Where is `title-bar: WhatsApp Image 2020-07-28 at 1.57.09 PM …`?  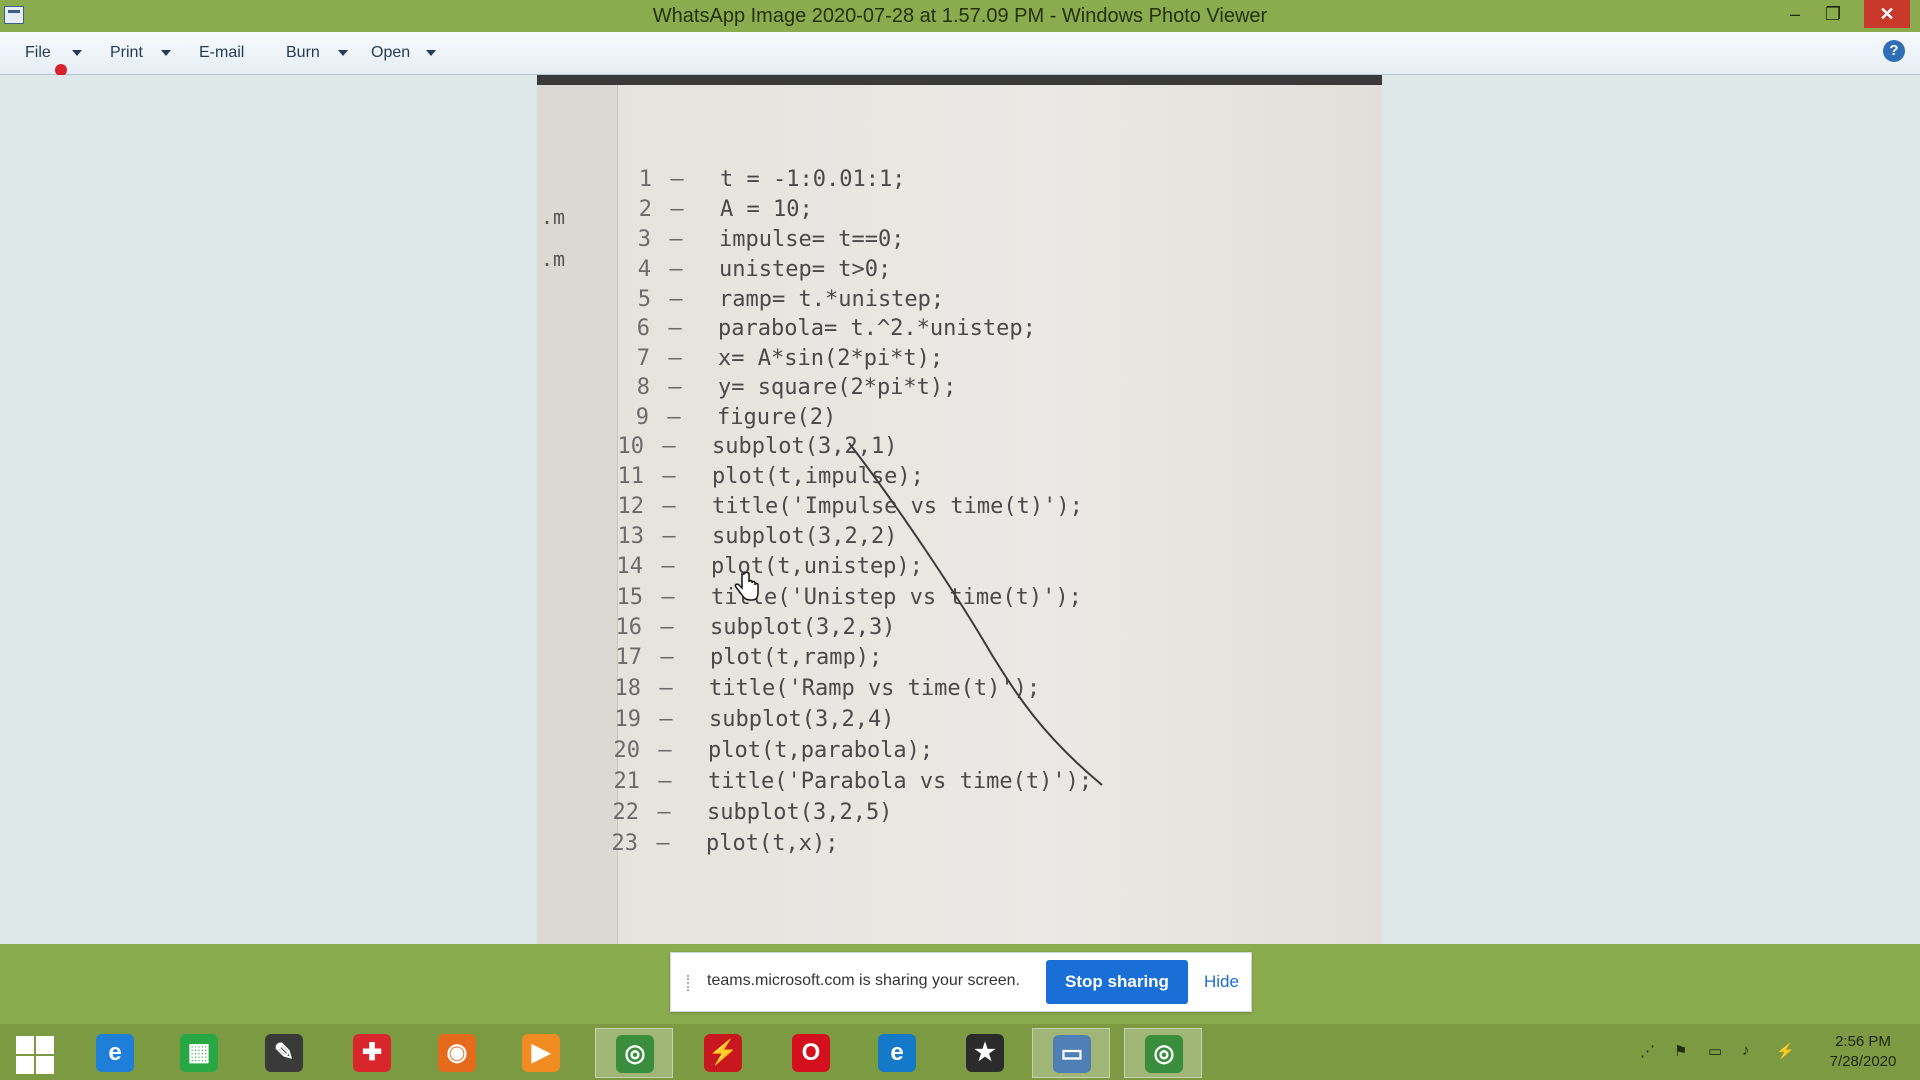 title-bar: WhatsApp Image 2020-07-28 at 1.57.09 PM … is located at coordinates (960, 16).